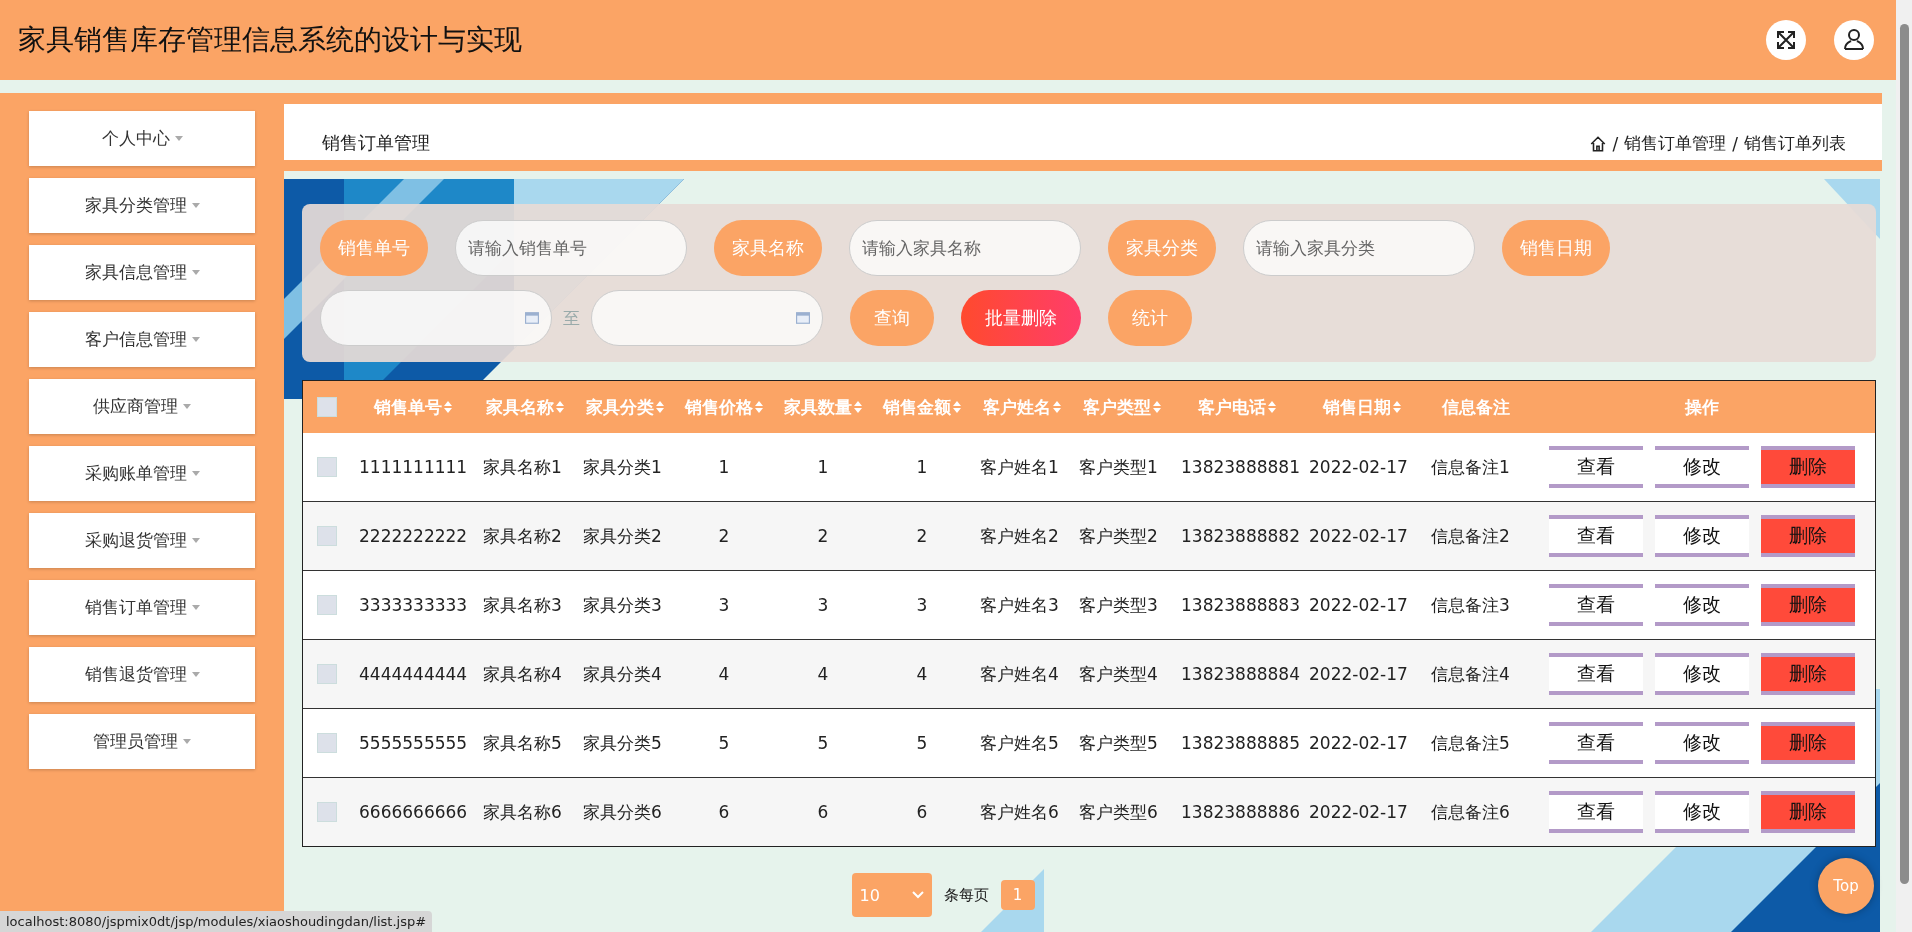 The height and width of the screenshot is (932, 1912). Describe the element at coordinates (413, 536) in the screenshot. I see `table-cell: 2222222222` at that location.